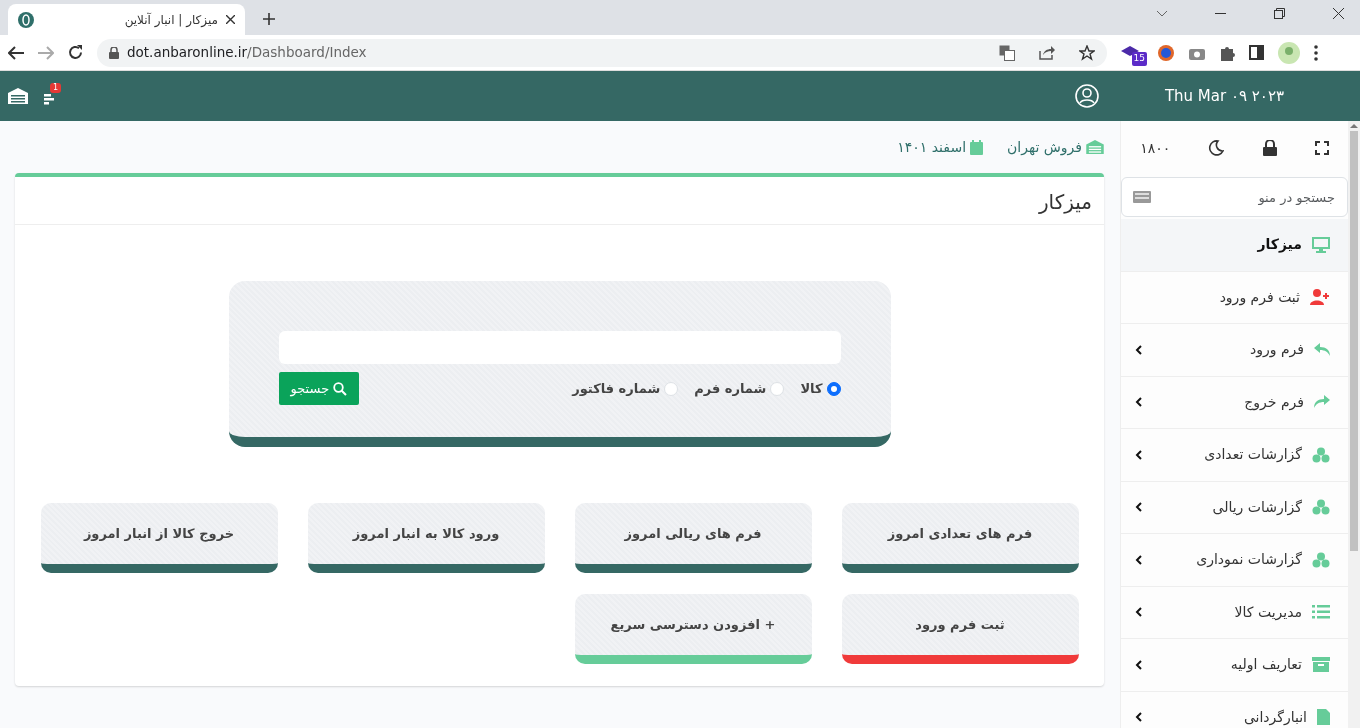  Describe the element at coordinates (1047, 52) in the screenshot. I see `share-icon` at that location.